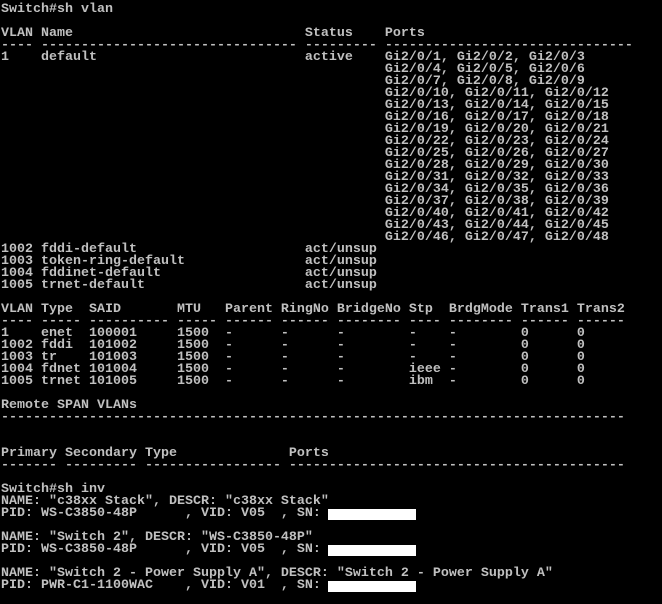 This screenshot has height=604, width=662. I want to click on terminal-line: Switch#sh vlan, so click(331, 9).